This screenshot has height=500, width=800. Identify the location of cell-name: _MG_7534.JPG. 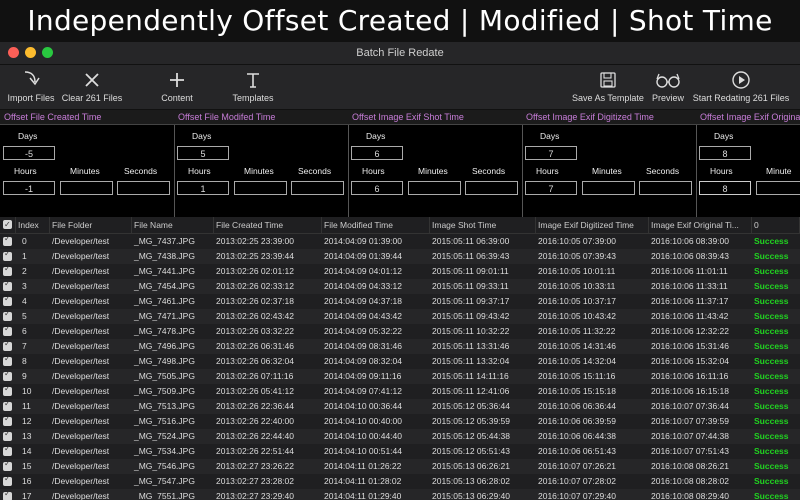
(164, 451).